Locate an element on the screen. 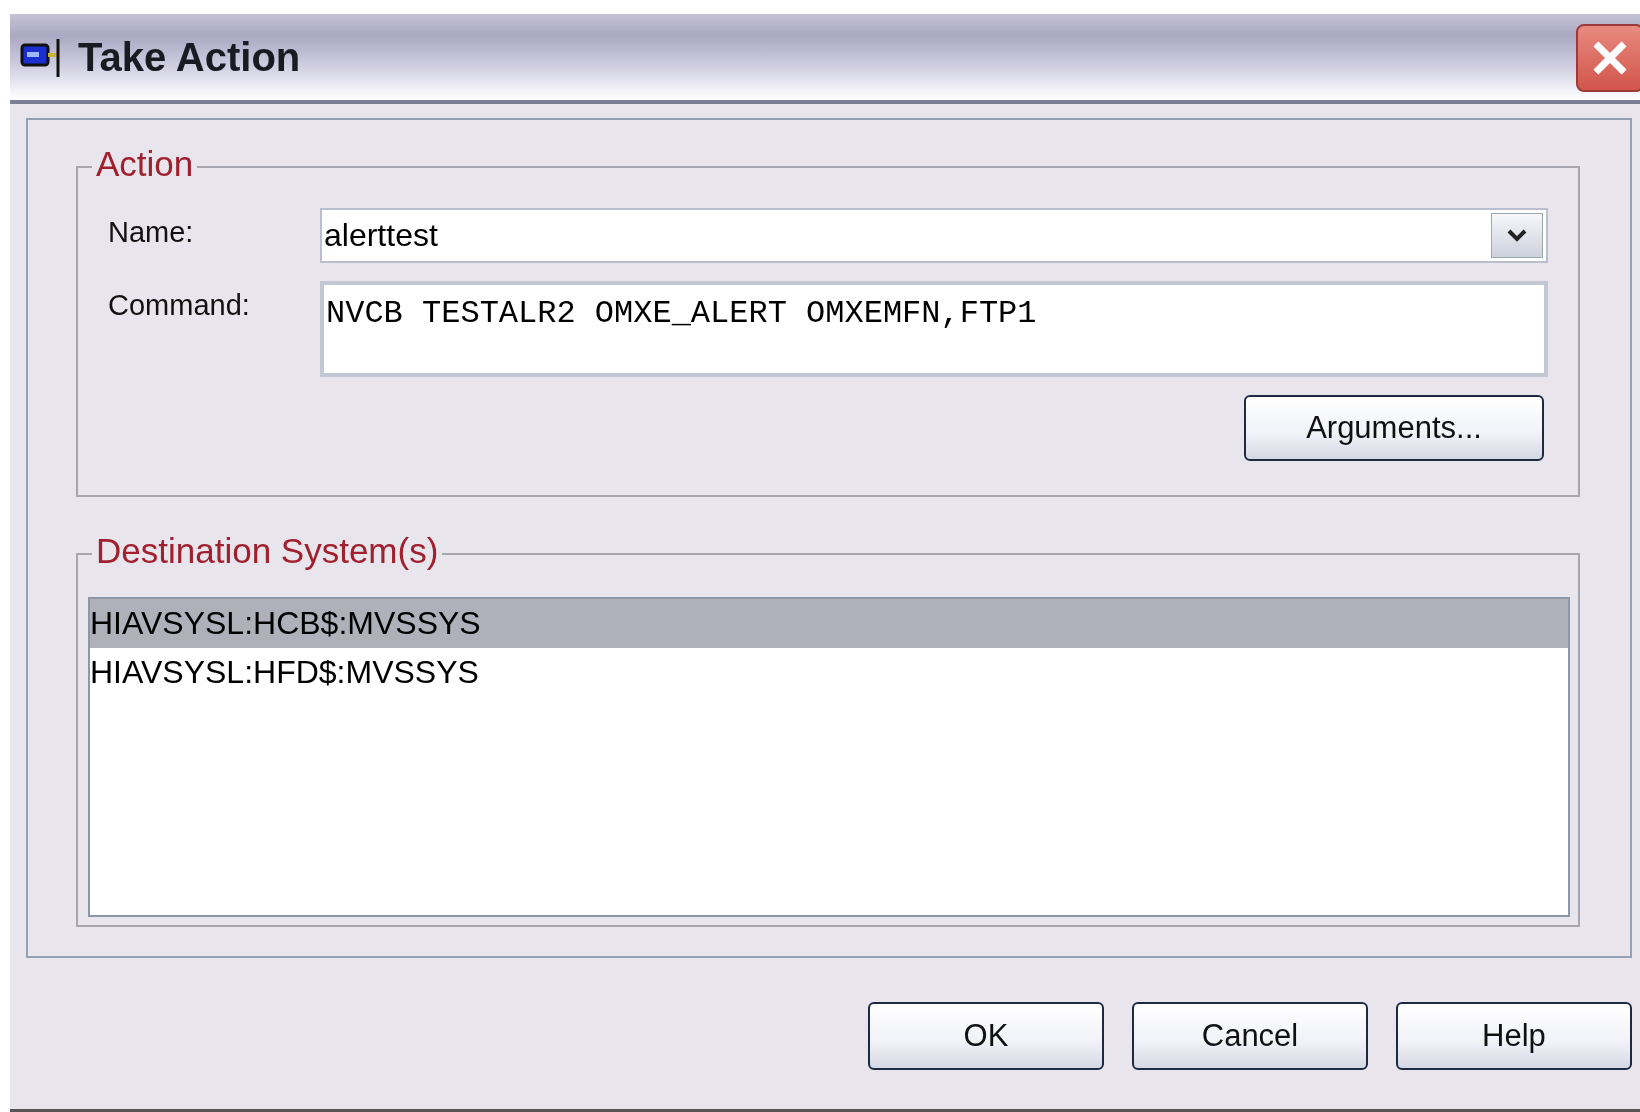  command-field: NVCB TESTALR2 OMXE_ALERT OMXEMFN,FTP1 is located at coordinates (934, 329).